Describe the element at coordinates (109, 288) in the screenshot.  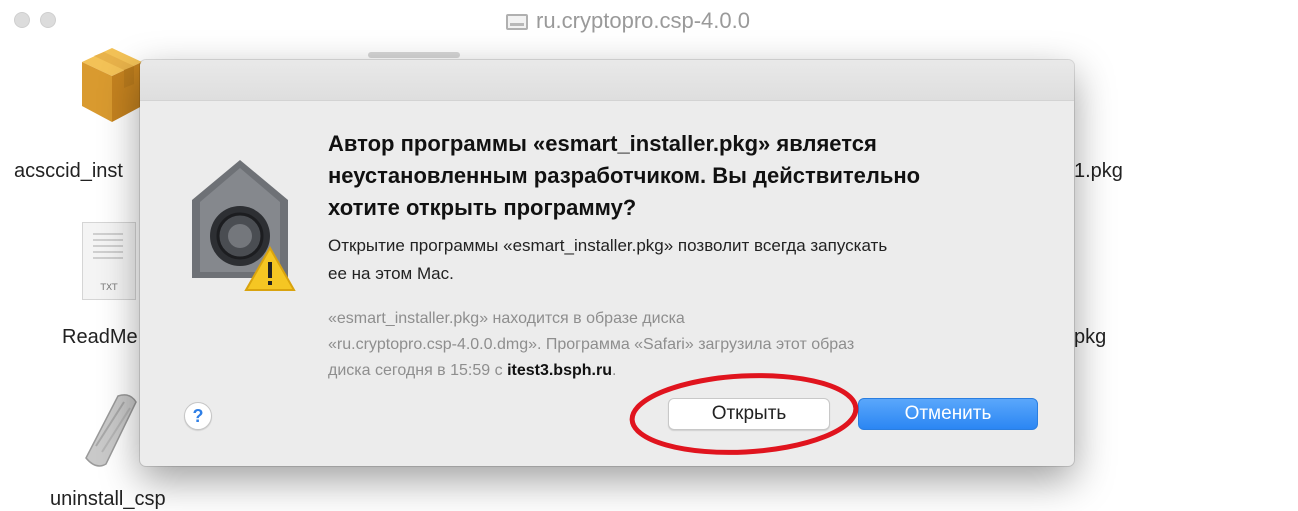
I see `txt-extension-label: TXT` at that location.